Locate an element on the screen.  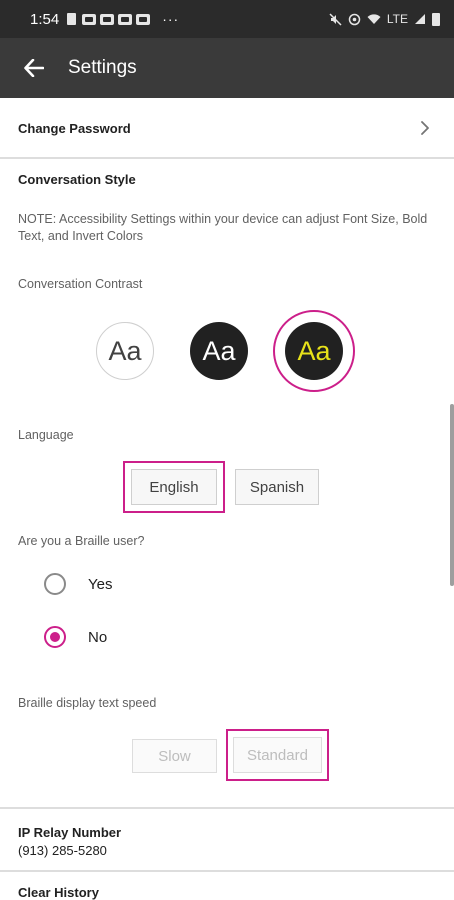
language-english-label: English is located at coordinates (174, 487).